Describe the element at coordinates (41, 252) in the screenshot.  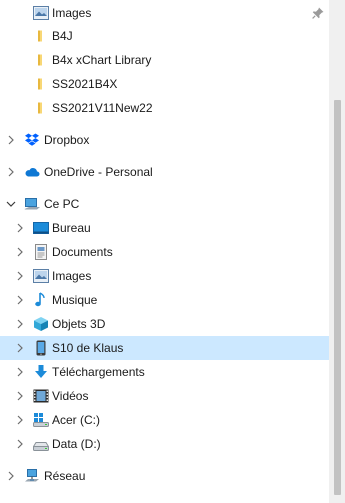
I see `documents-icon` at that location.